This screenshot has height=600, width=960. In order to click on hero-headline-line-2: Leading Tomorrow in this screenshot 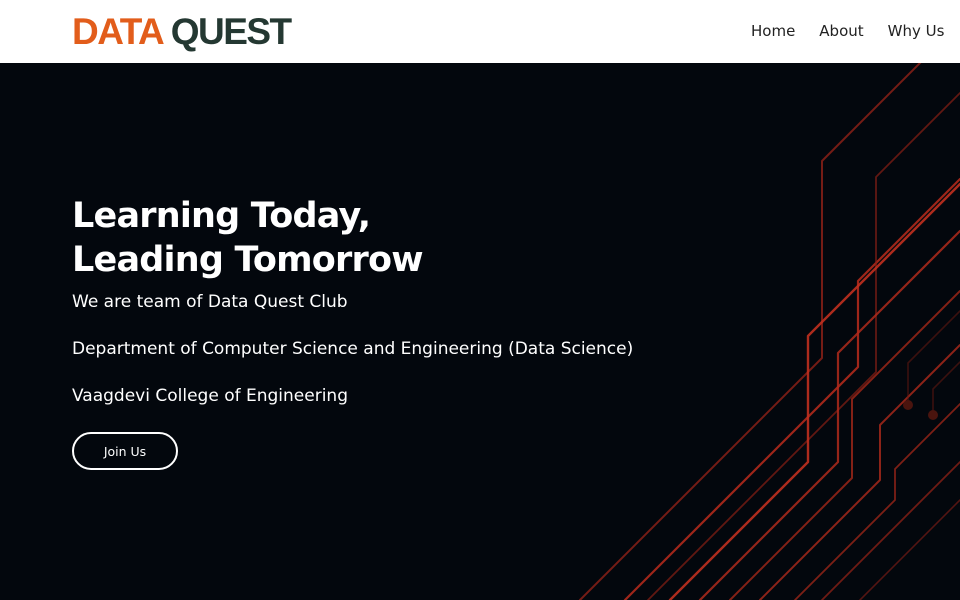, I will do `click(248, 260)`.